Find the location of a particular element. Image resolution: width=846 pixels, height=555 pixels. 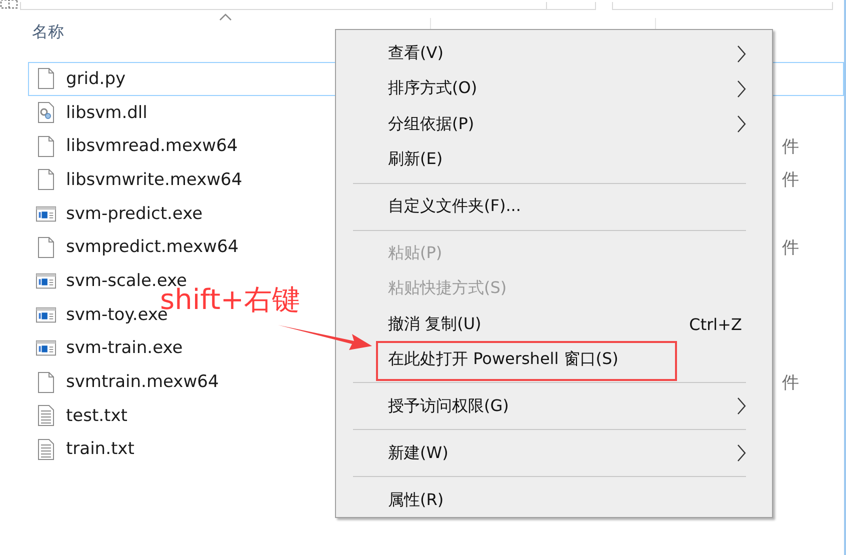

file-name: svm-train.exe is located at coordinates (124, 348).